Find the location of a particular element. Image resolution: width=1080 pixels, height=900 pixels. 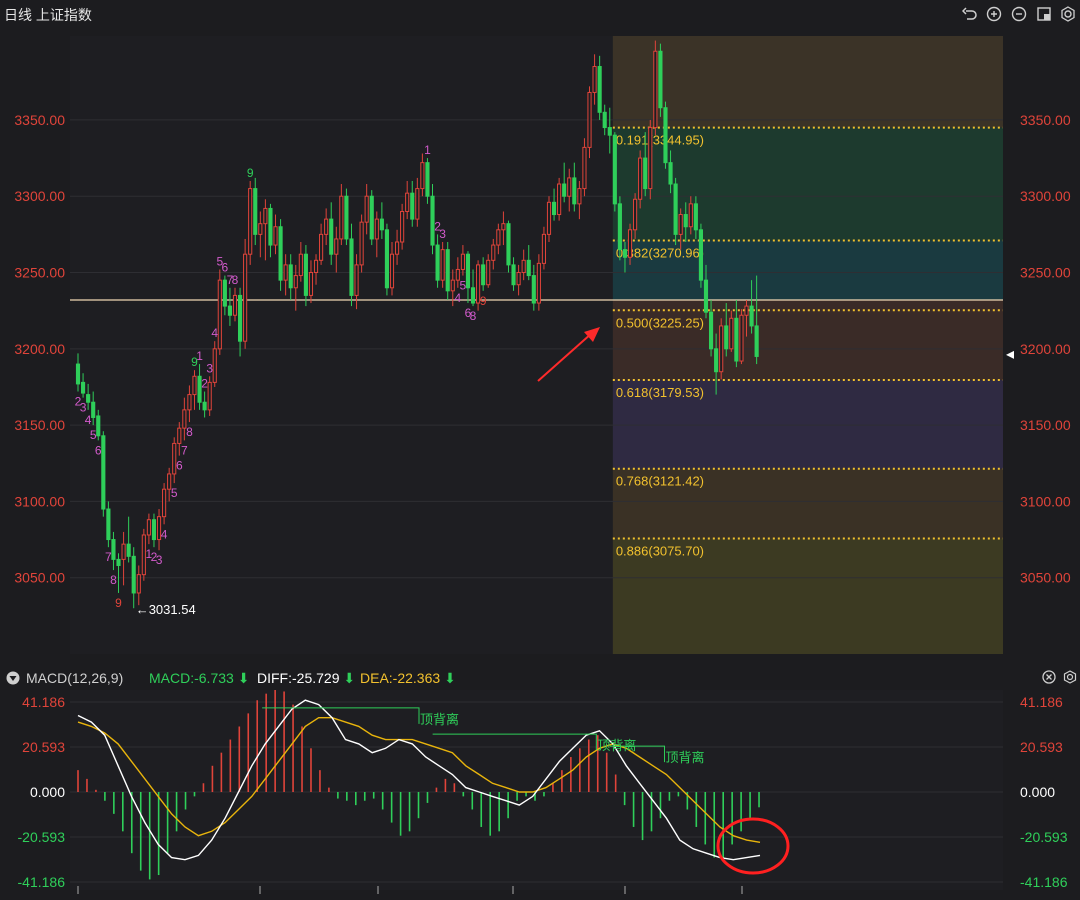

zoom-in-icon is located at coordinates (994, 14).